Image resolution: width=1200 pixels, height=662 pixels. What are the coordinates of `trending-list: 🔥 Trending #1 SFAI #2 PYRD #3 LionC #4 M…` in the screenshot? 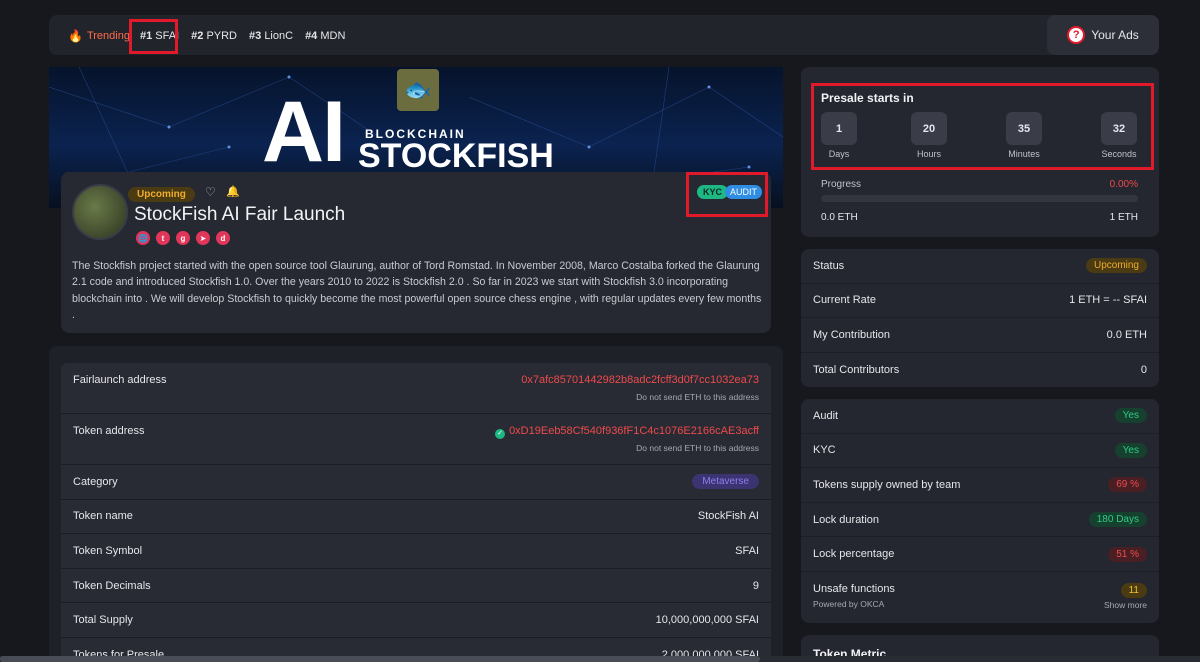 It's located at (212, 36).